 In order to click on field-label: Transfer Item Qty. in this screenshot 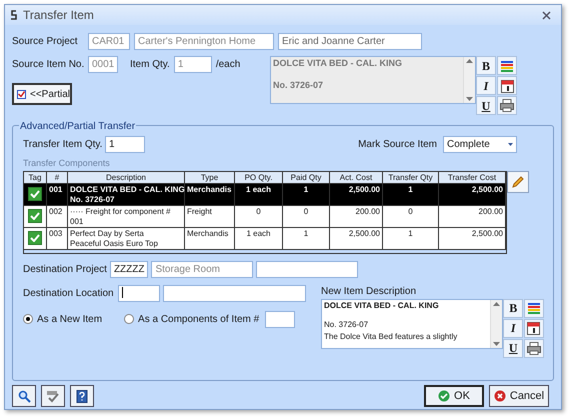, I will do `click(63, 145)`.